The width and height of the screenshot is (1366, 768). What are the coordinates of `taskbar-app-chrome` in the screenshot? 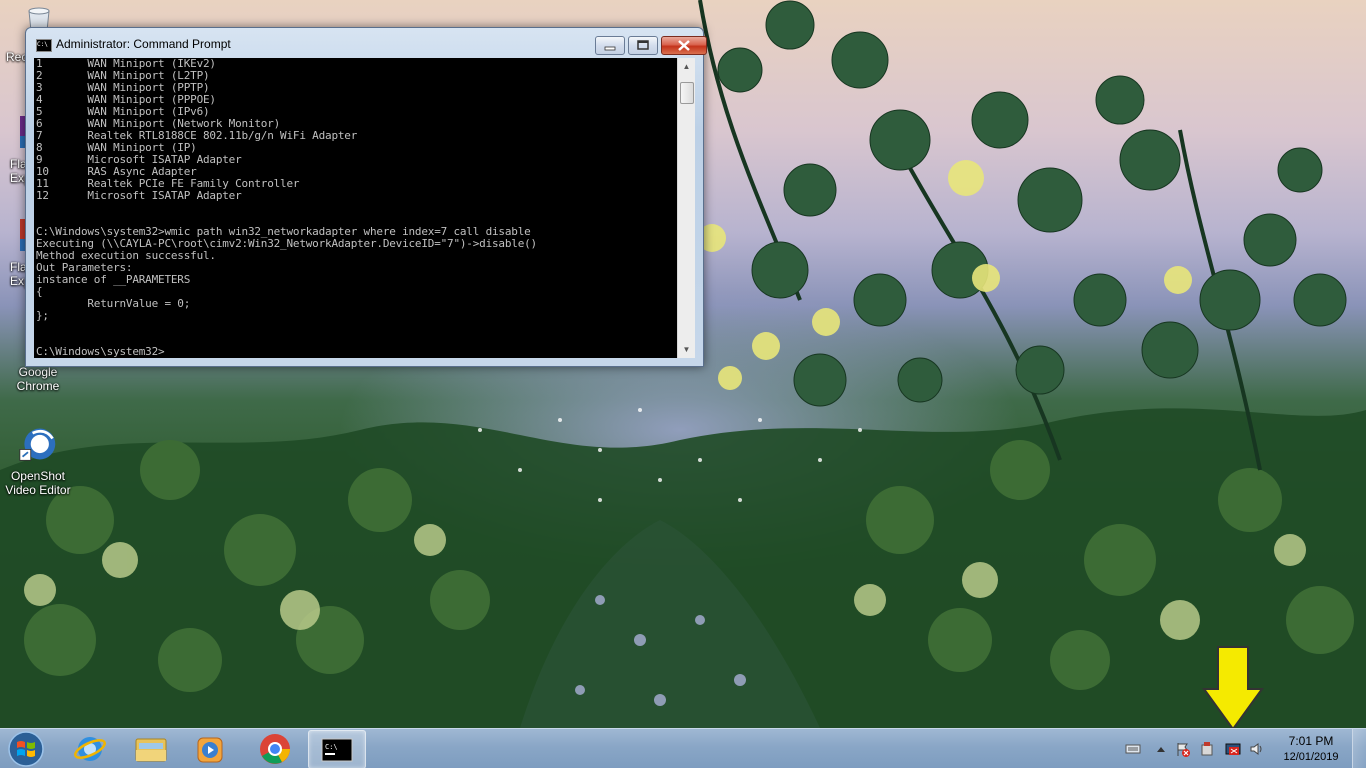 It's located at (275, 748).